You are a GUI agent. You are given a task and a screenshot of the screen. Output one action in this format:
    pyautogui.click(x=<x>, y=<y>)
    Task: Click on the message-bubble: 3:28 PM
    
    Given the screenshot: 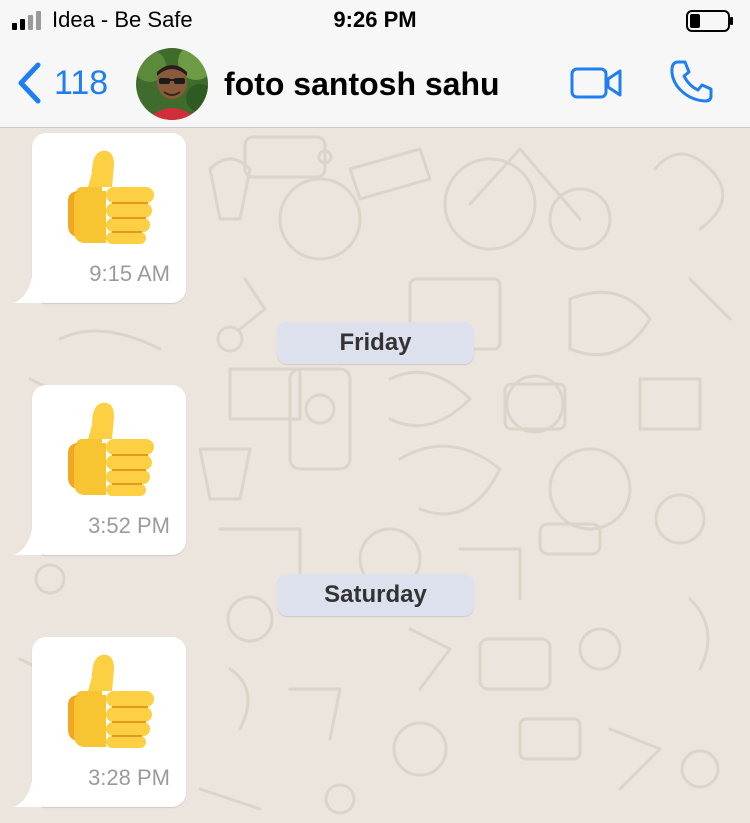 What is the action you would take?
    pyautogui.click(x=100, y=722)
    